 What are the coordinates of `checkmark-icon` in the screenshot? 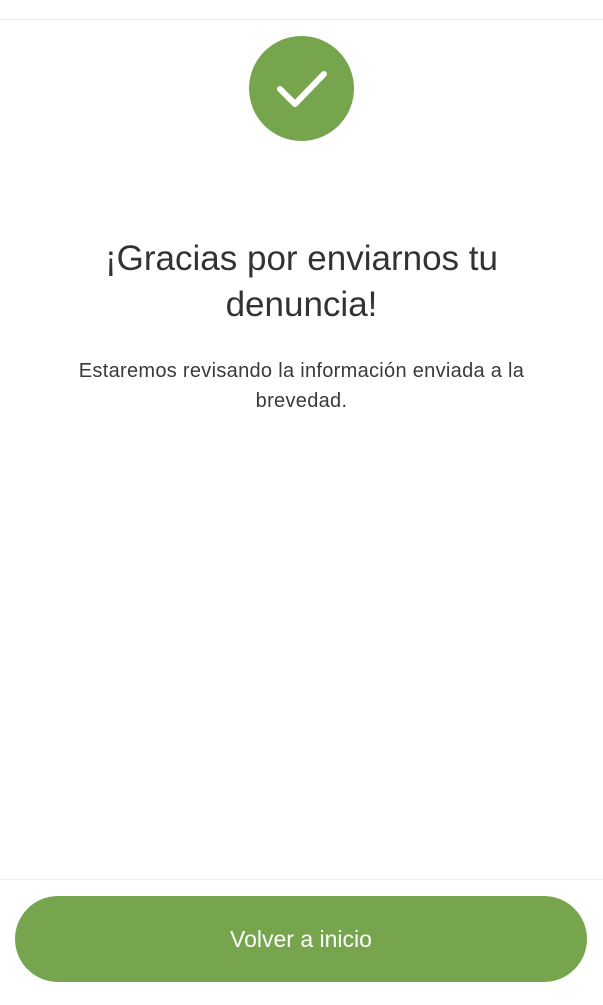 It's located at (301, 88).